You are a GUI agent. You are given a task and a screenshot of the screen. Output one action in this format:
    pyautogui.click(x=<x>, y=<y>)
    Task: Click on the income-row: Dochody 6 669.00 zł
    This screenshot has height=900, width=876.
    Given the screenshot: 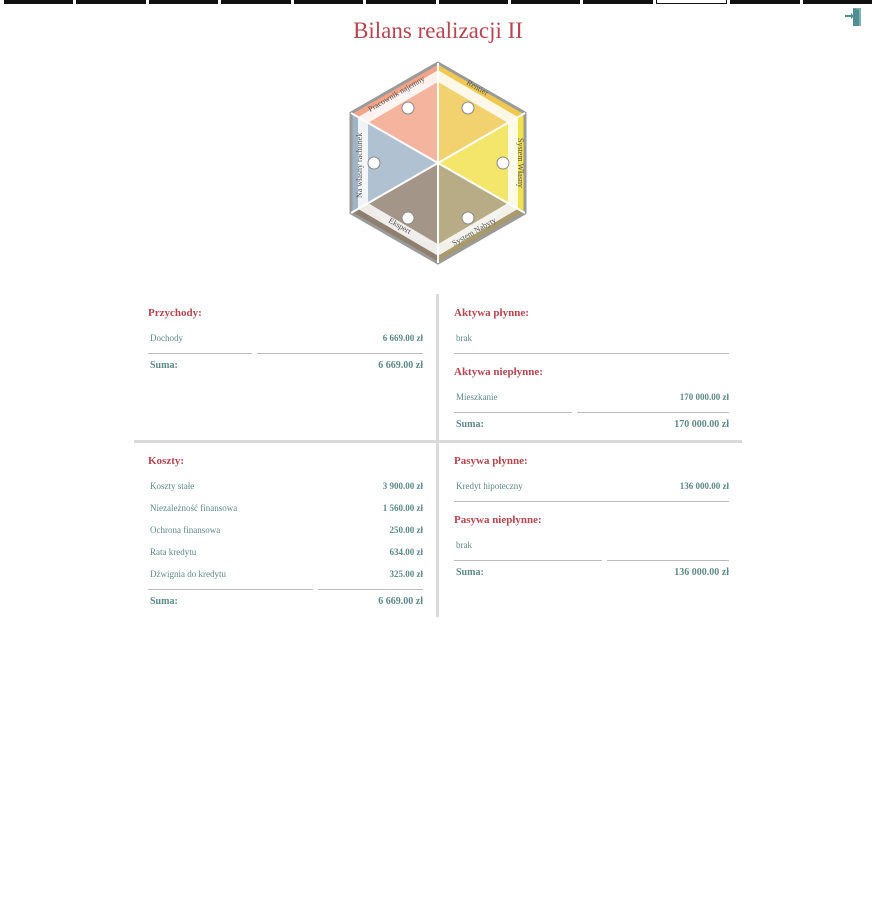 What is the action you would take?
    pyautogui.click(x=286, y=340)
    